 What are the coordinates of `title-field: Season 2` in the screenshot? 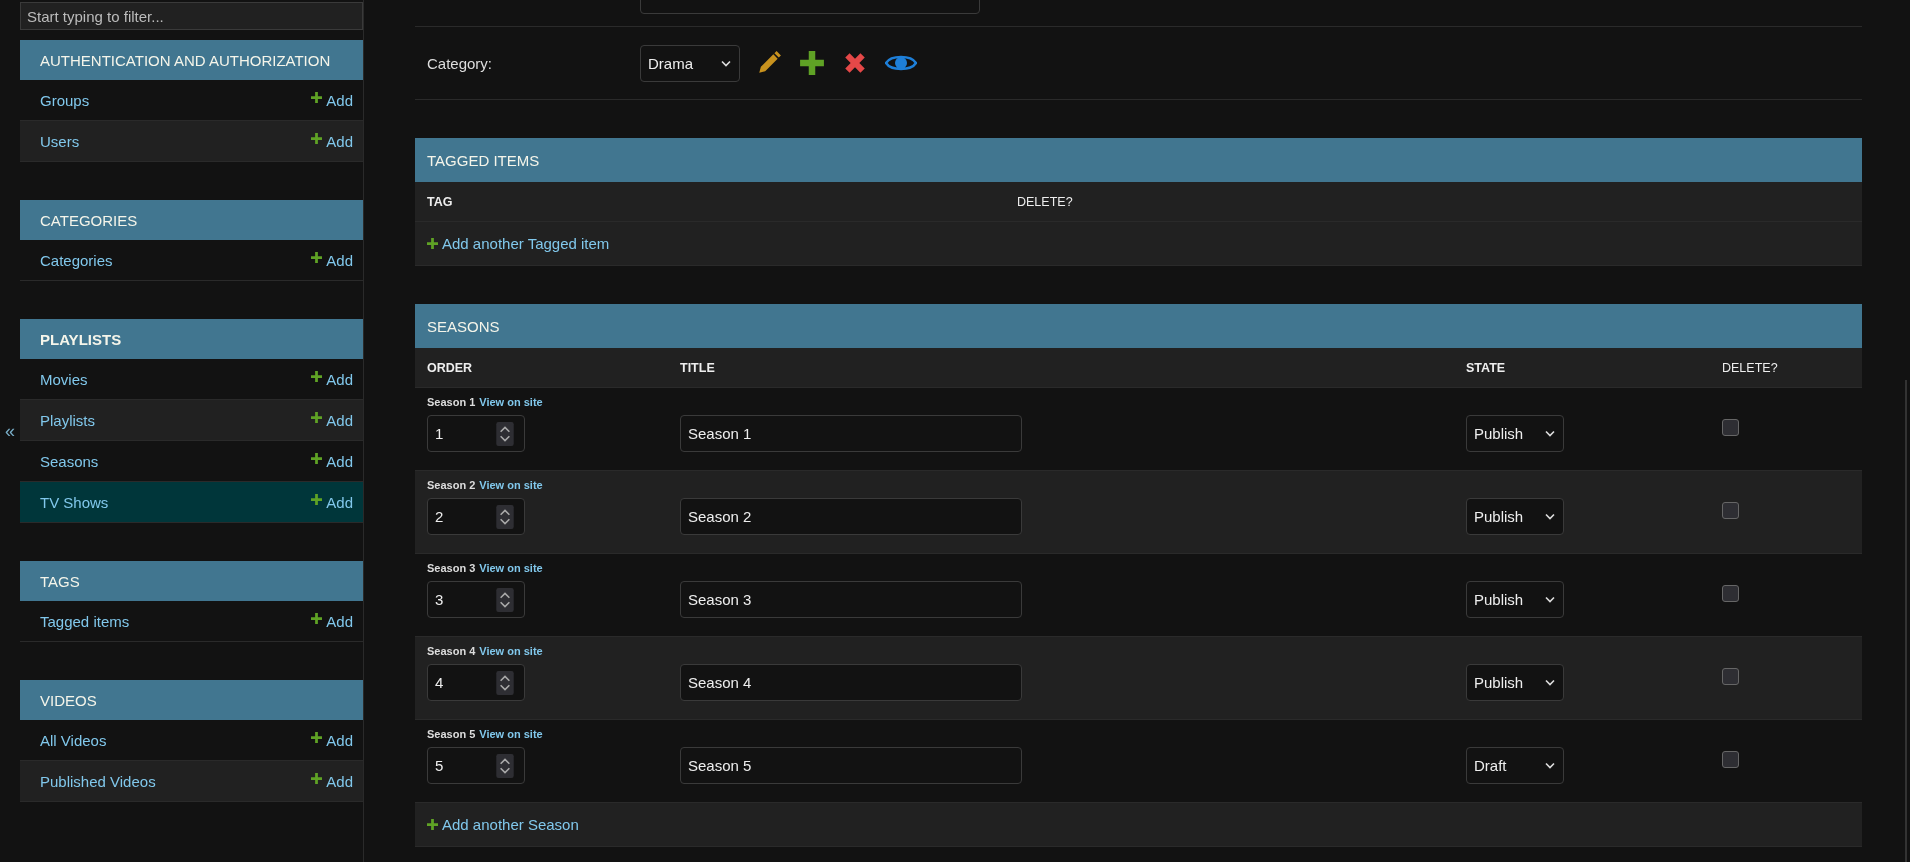 It's located at (851, 516).